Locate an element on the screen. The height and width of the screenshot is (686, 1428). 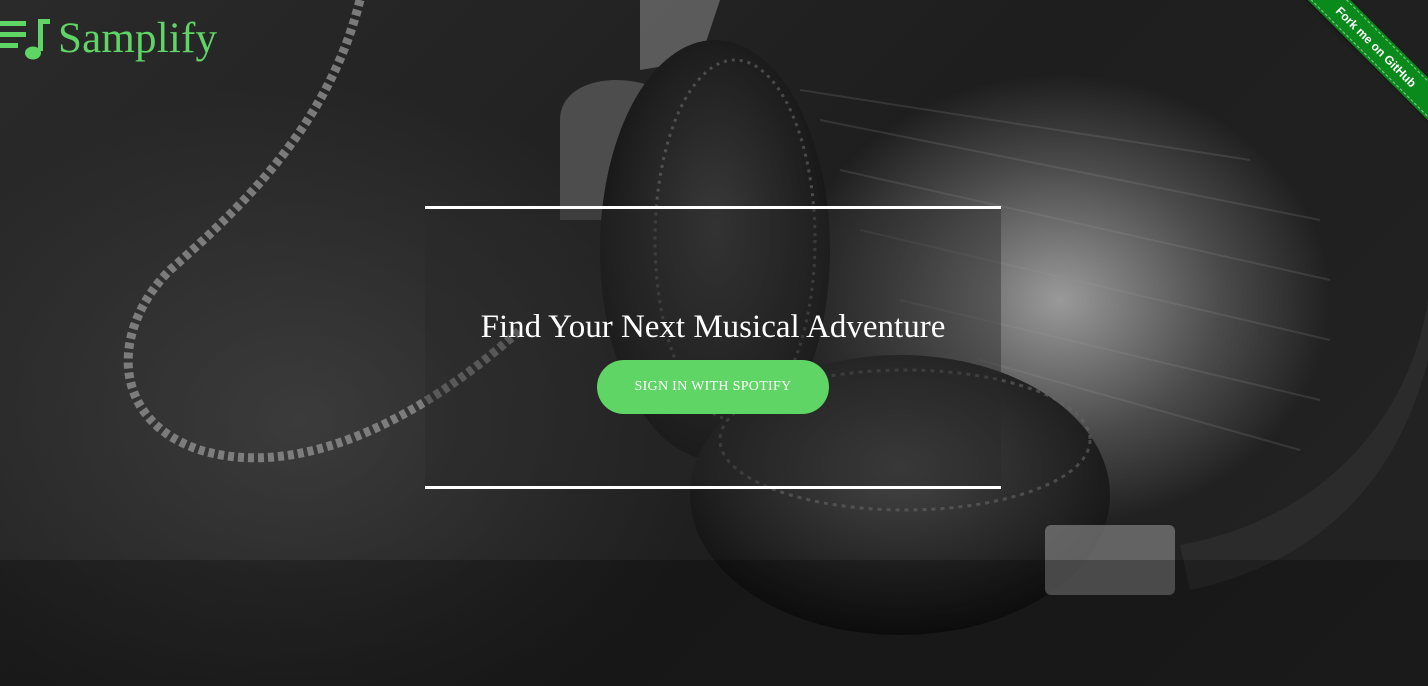
hero-title: Find Your Next Musical Adventure is located at coordinates (713, 327).